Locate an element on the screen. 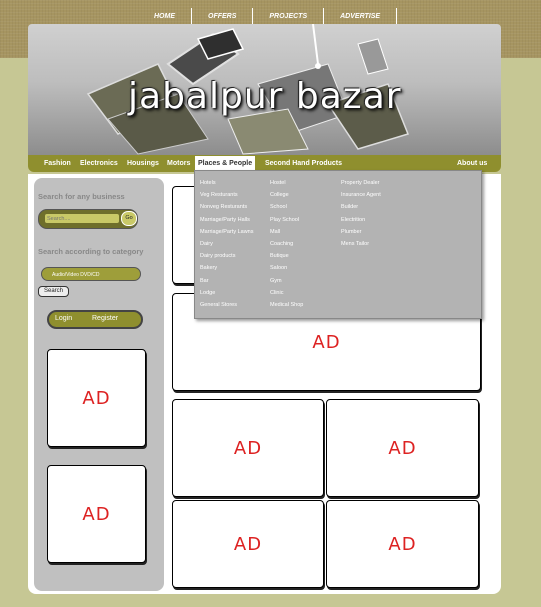 This screenshot has width=541, height=607. dropdown-item: Hostel is located at coordinates (286, 183).